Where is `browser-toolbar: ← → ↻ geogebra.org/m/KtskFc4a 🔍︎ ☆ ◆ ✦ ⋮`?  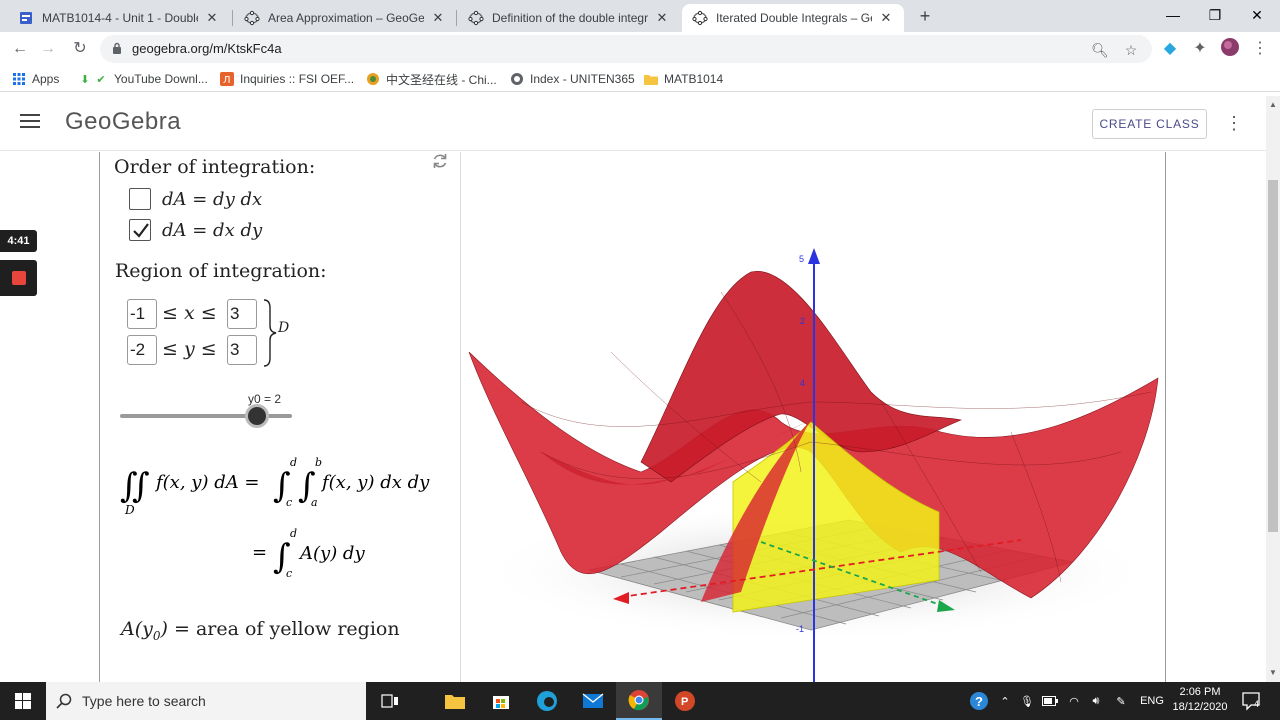
browser-toolbar: ← → ↻ geogebra.org/m/KtskFc4a 🔍︎ ☆ ◆ ✦ ⋮ is located at coordinates (640, 49).